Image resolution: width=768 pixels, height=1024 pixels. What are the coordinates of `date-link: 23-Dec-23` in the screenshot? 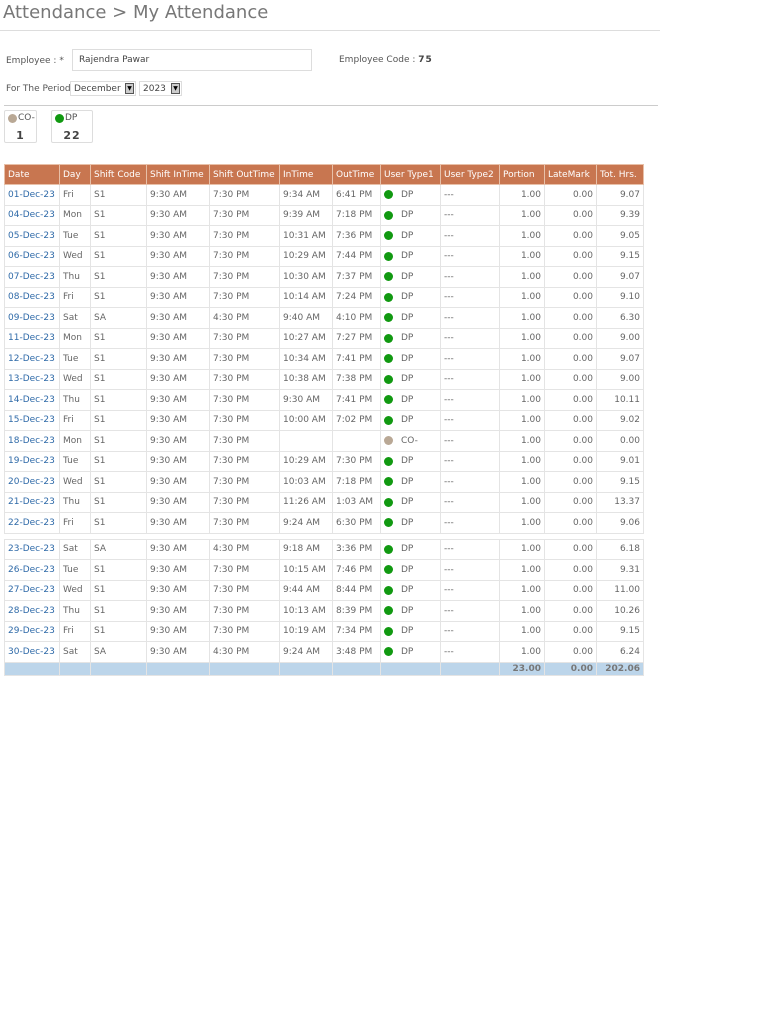 It's located at (32, 549).